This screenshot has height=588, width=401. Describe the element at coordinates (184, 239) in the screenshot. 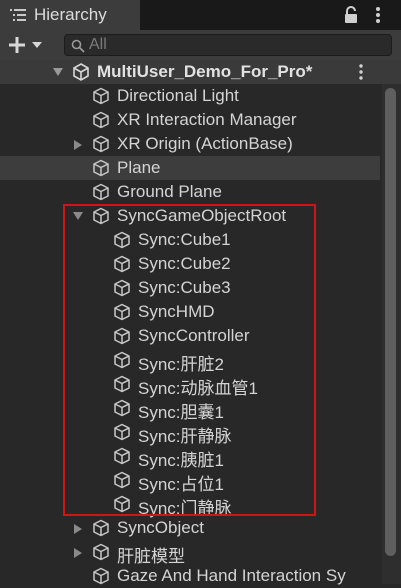

I see `item-label: Sync:Cube1` at that location.